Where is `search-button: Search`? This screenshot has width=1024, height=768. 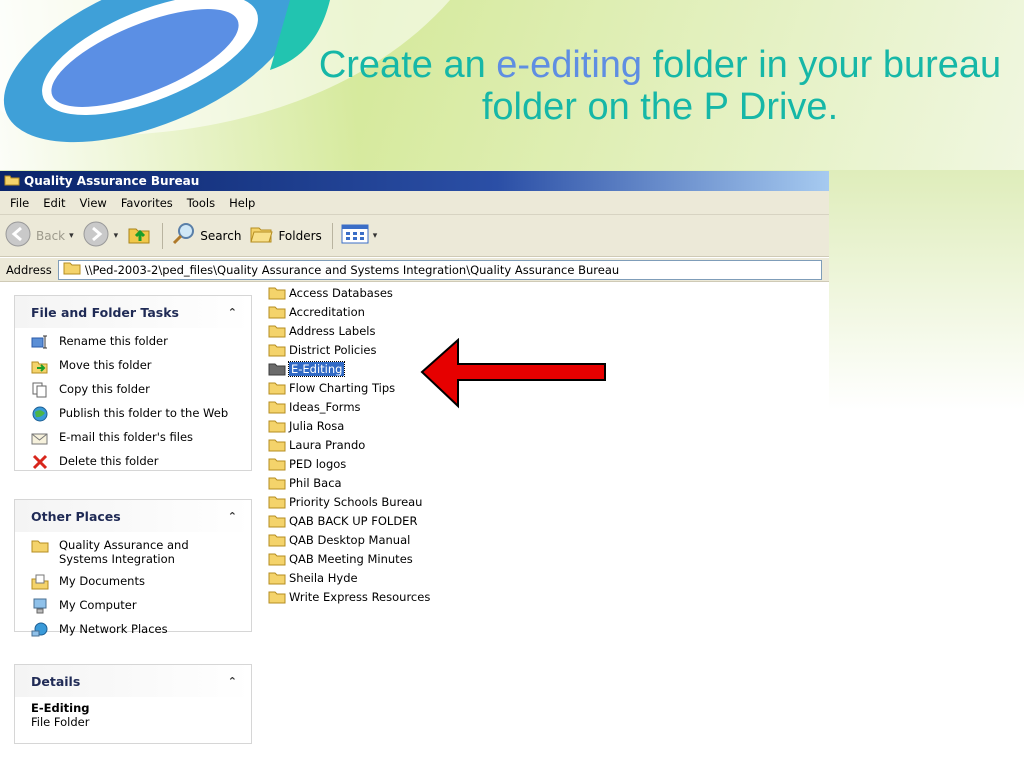
search-button: Search is located at coordinates (206, 235).